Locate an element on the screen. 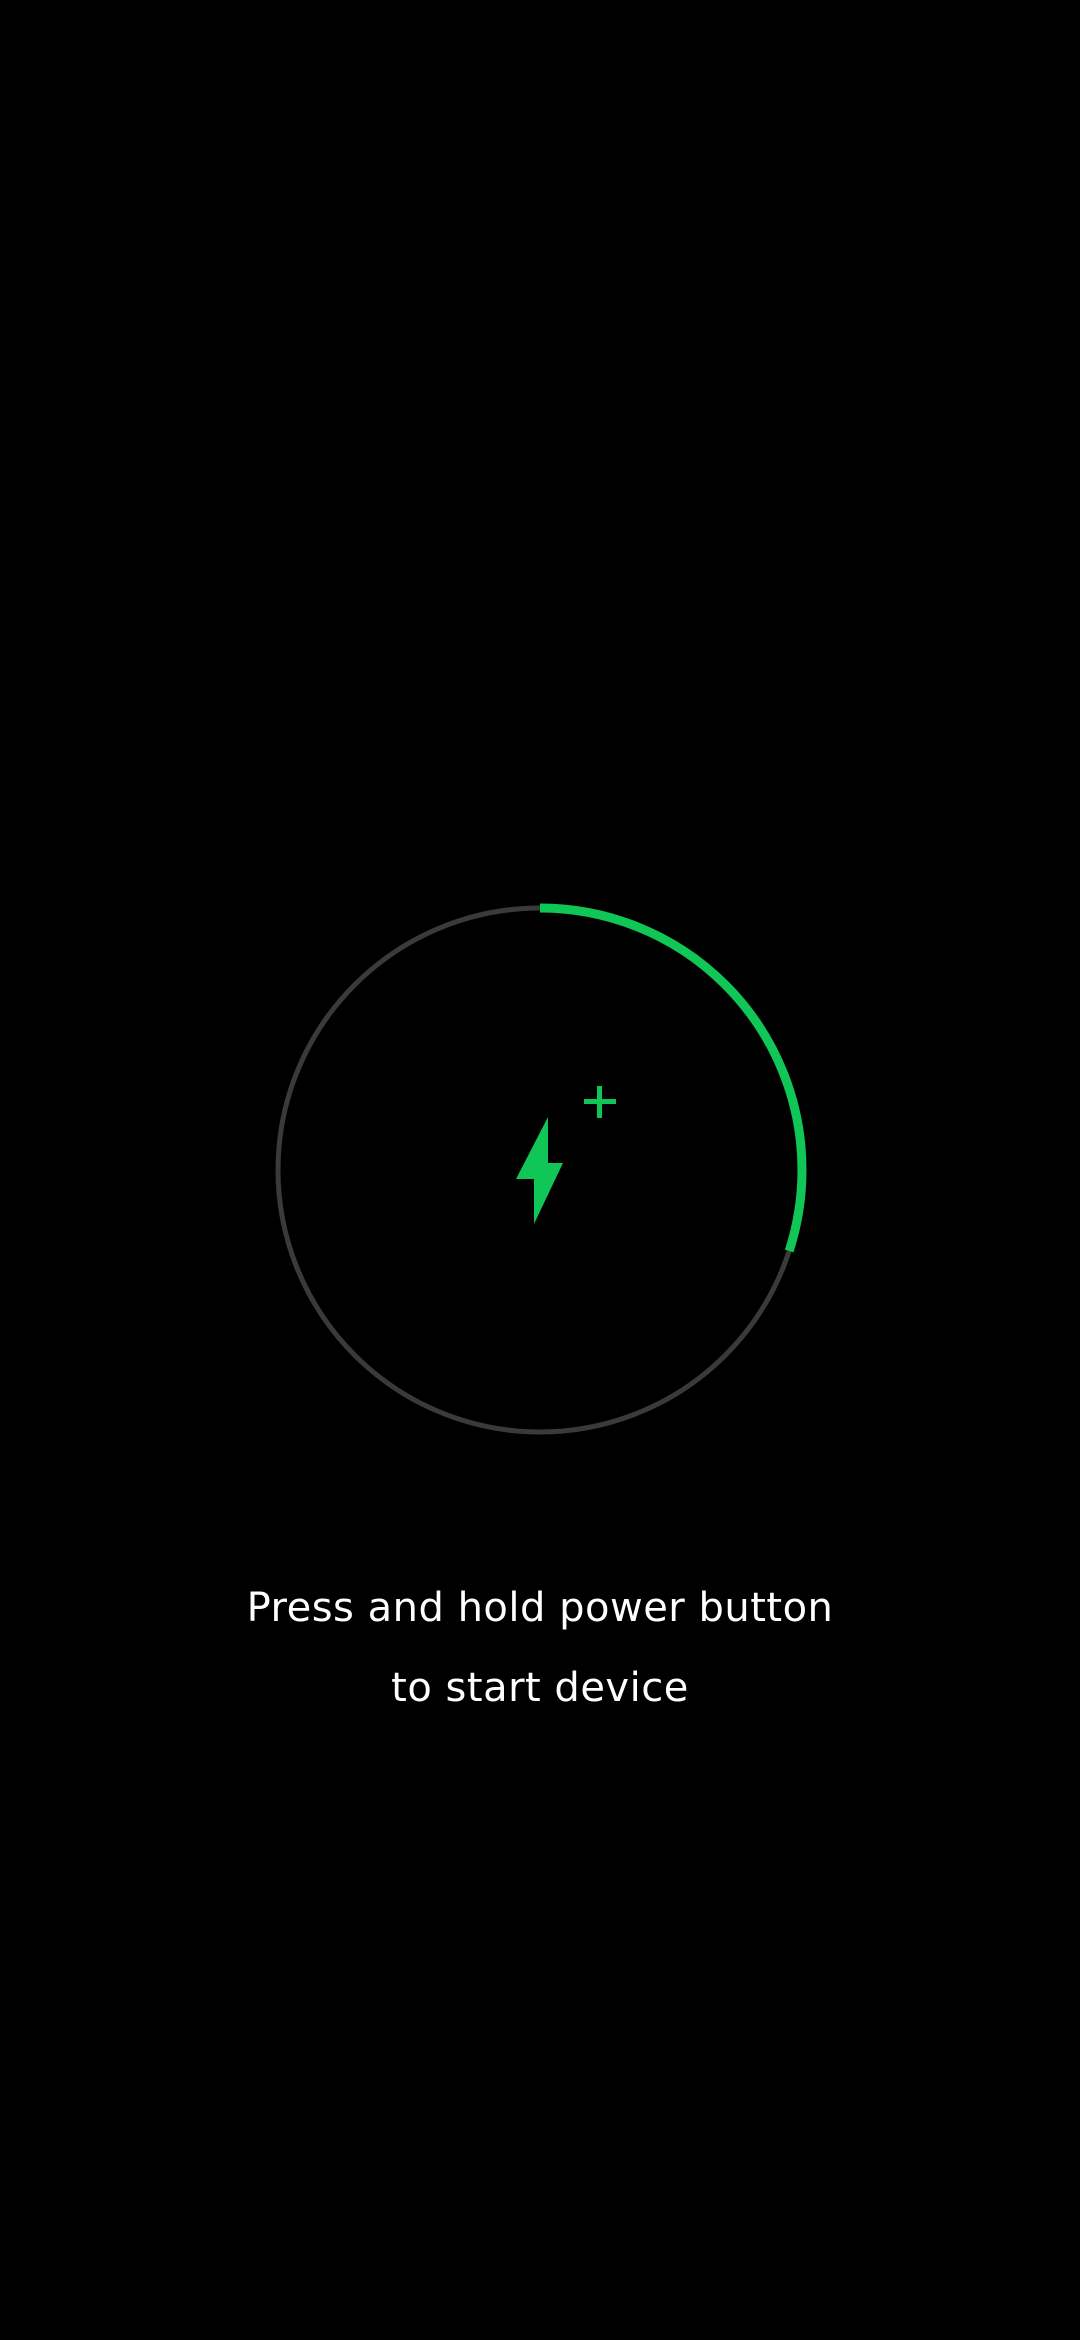 Image resolution: width=1080 pixels, height=2340 pixels. instruction-line-2: to start device is located at coordinates (540, 1688).